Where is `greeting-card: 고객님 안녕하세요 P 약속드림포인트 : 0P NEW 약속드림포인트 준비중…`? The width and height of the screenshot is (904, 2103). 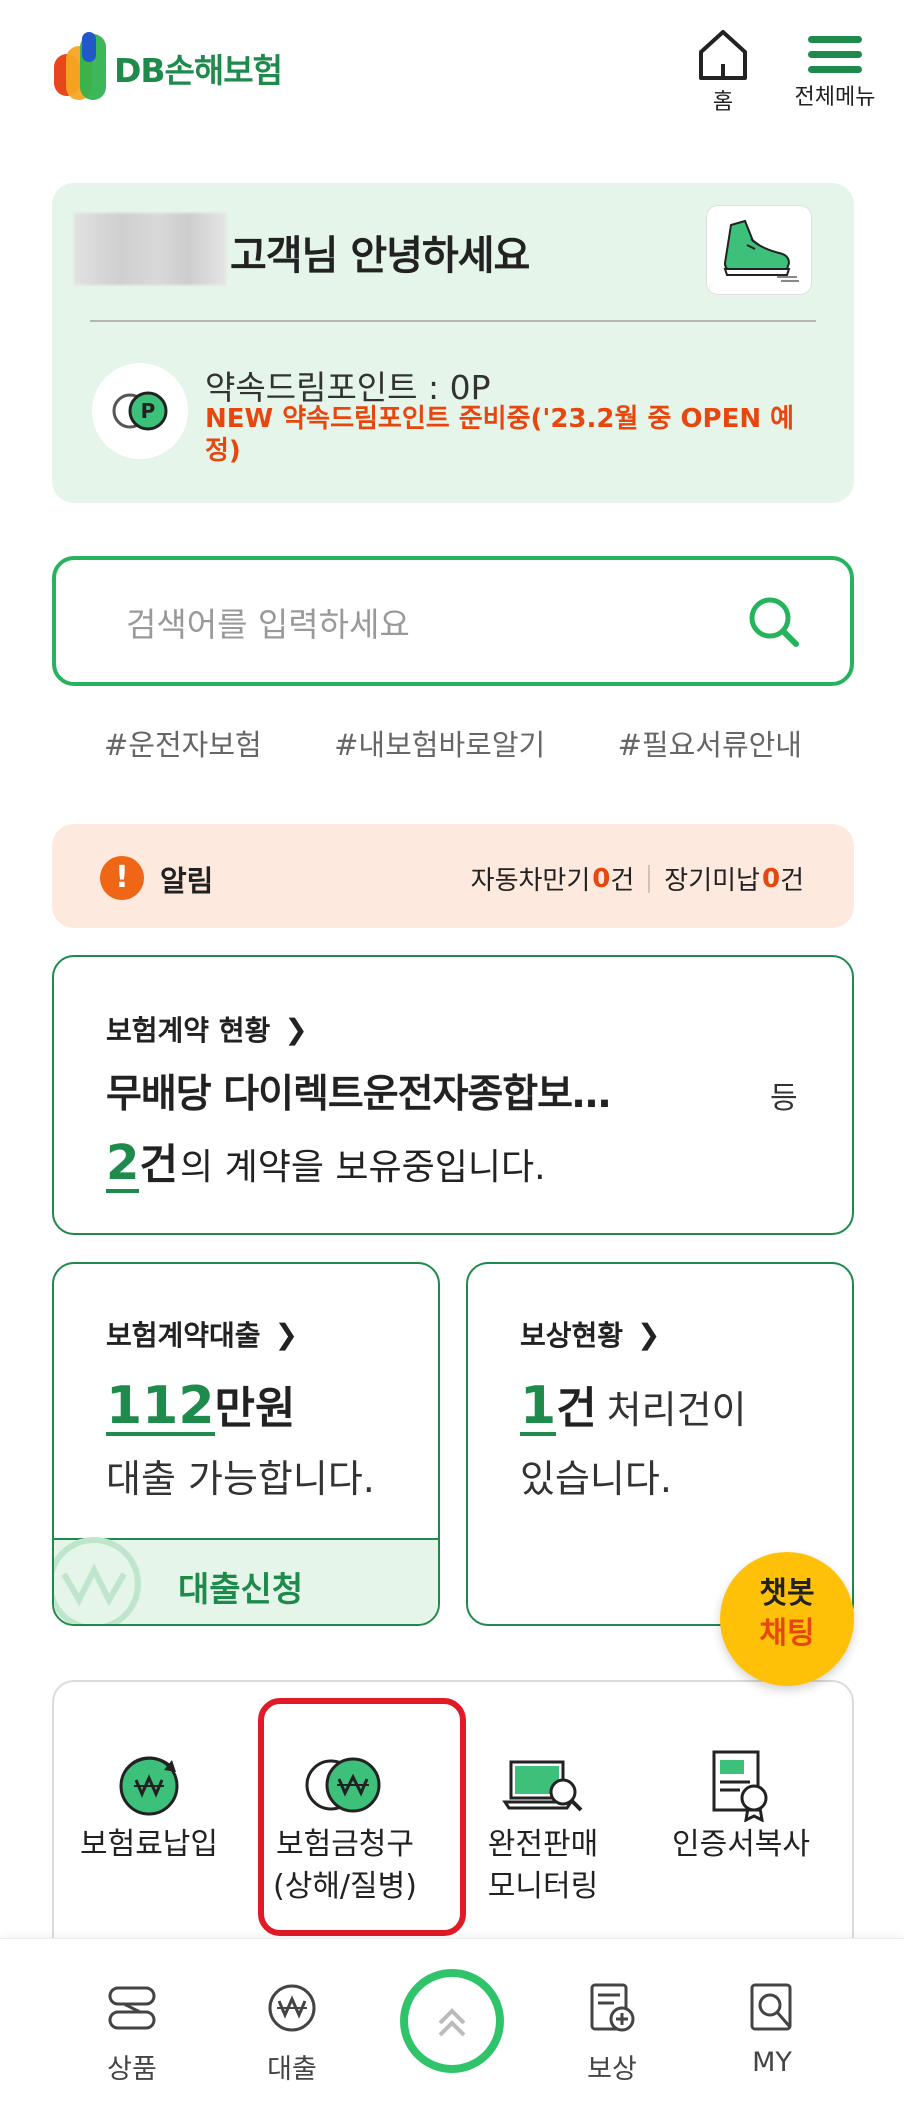
greeting-card: 고객님 안녕하세요 P 약속드림포인트 : 0P NEW 약속드림포인트 준비중… is located at coordinates (453, 343).